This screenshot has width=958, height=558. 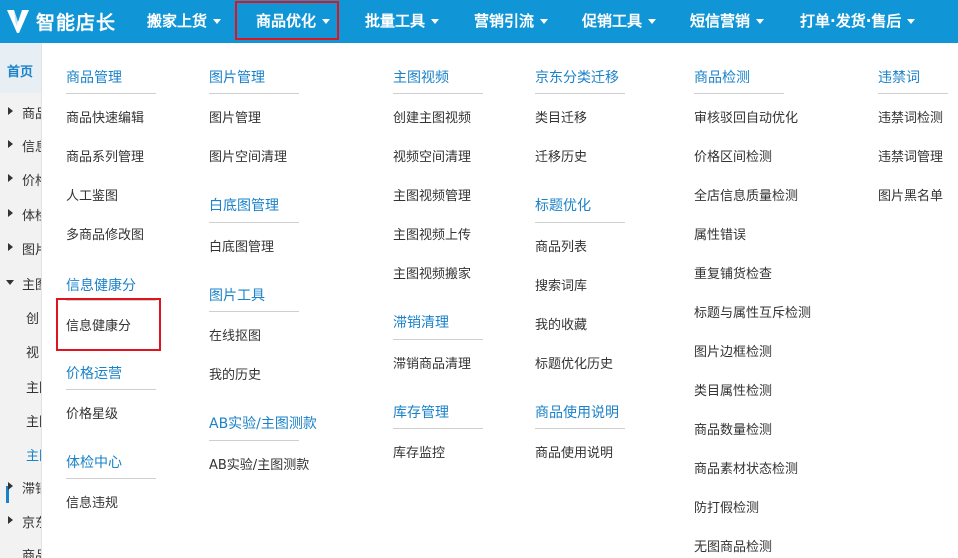 What do you see at coordinates (419, 451) in the screenshot?
I see `menu-item: 库存监控` at bounding box center [419, 451].